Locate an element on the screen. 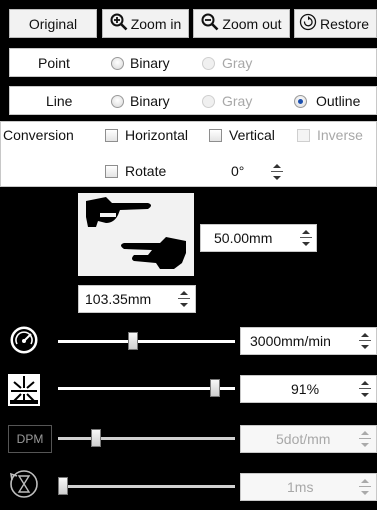 Image resolution: width=377 pixels, height=510 pixels. zoom-in-button: Zoom in is located at coordinates (145, 23).